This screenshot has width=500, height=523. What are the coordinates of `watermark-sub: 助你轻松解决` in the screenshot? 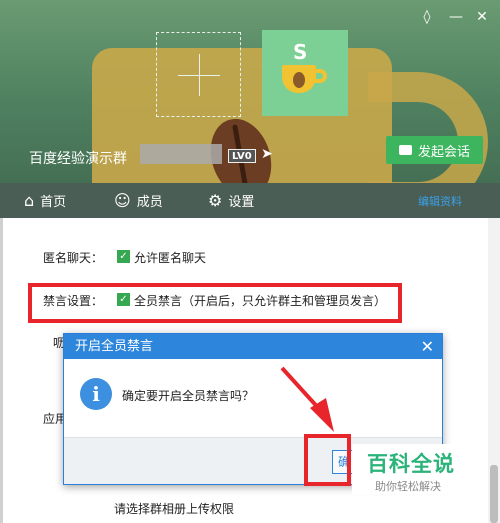 It's located at (408, 486).